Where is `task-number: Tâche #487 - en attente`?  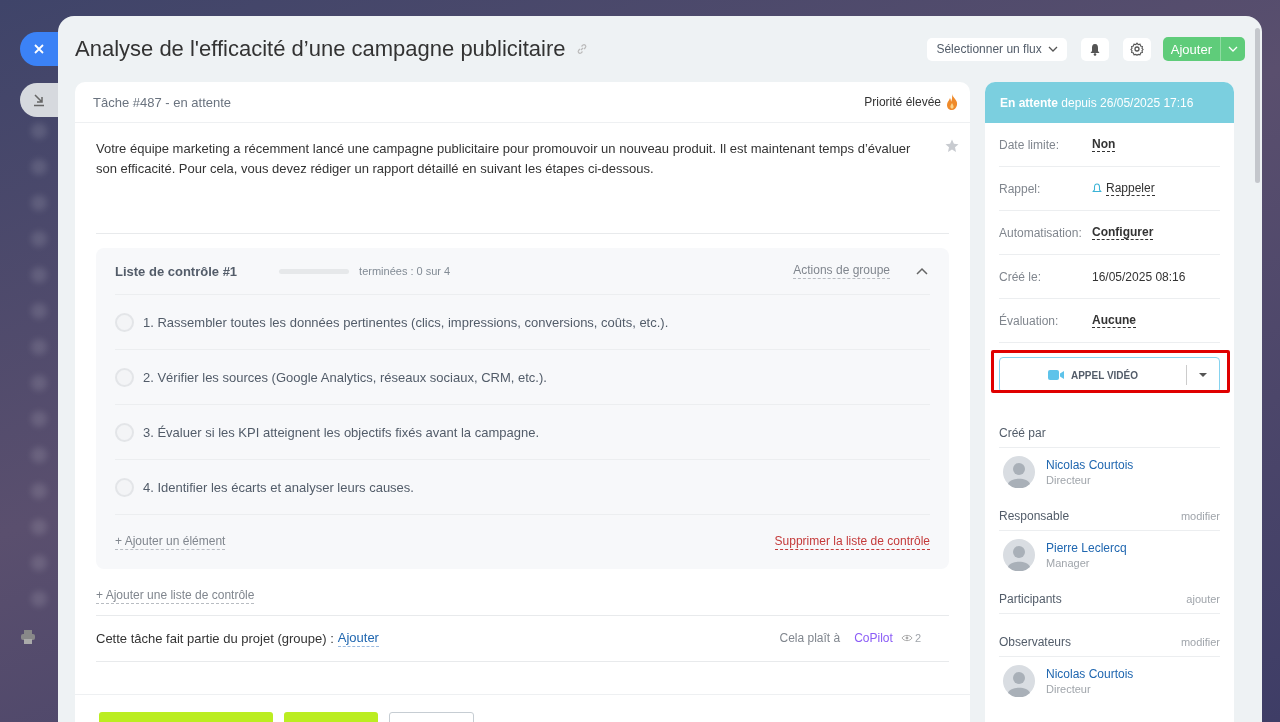 task-number: Tâche #487 - en attente is located at coordinates (163, 102).